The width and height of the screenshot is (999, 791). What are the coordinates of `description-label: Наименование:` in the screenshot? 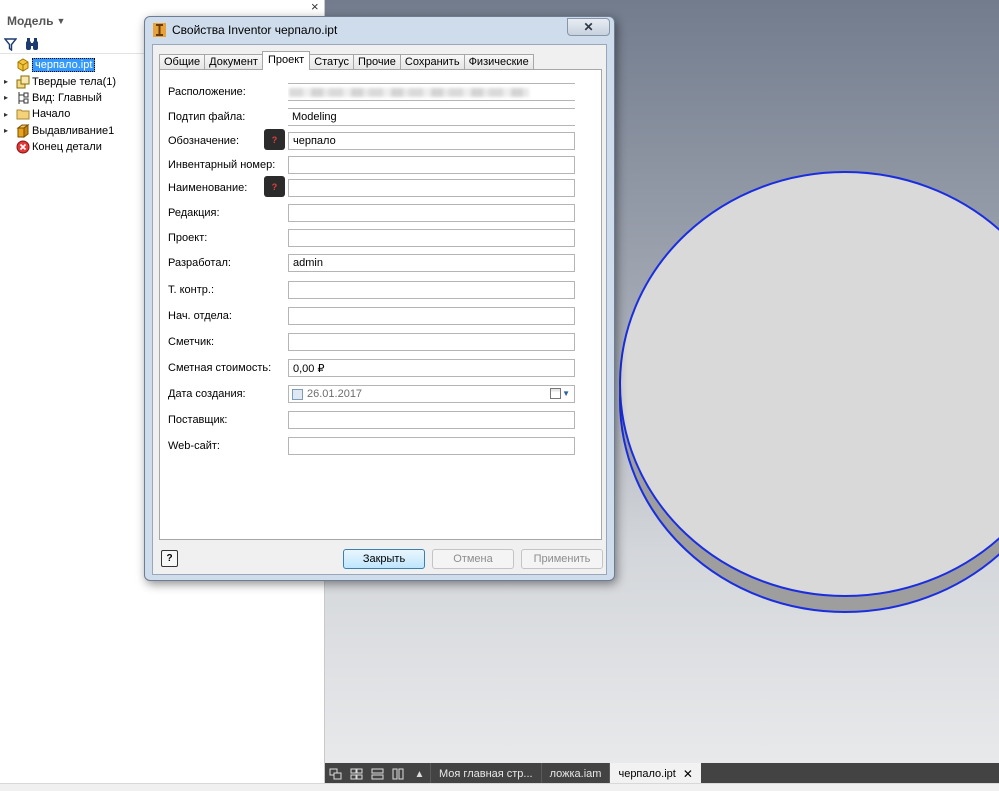 It's located at (208, 188).